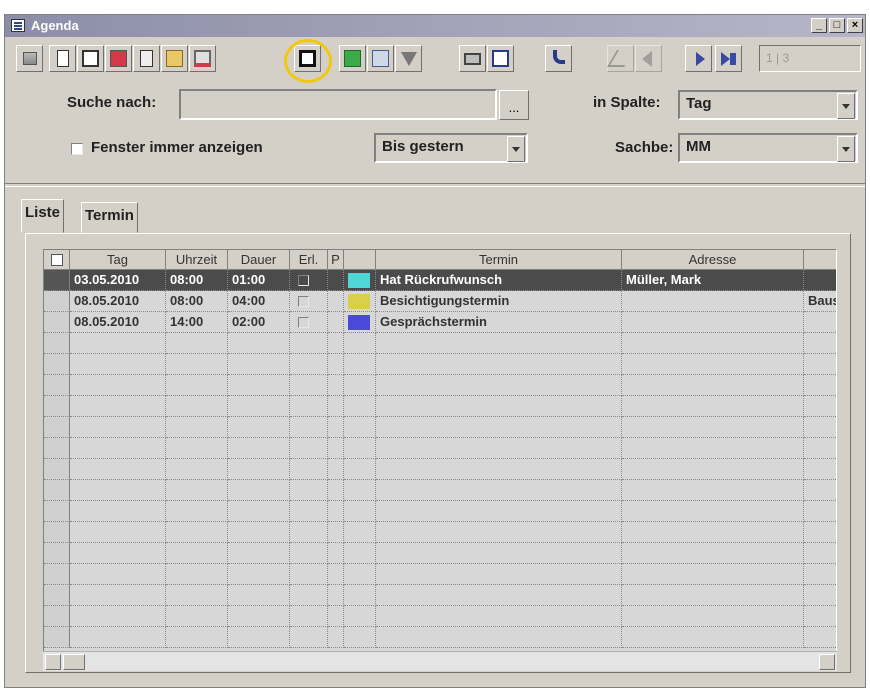 This screenshot has width=870, height=688. What do you see at coordinates (500, 58) in the screenshot?
I see `help-button` at bounding box center [500, 58].